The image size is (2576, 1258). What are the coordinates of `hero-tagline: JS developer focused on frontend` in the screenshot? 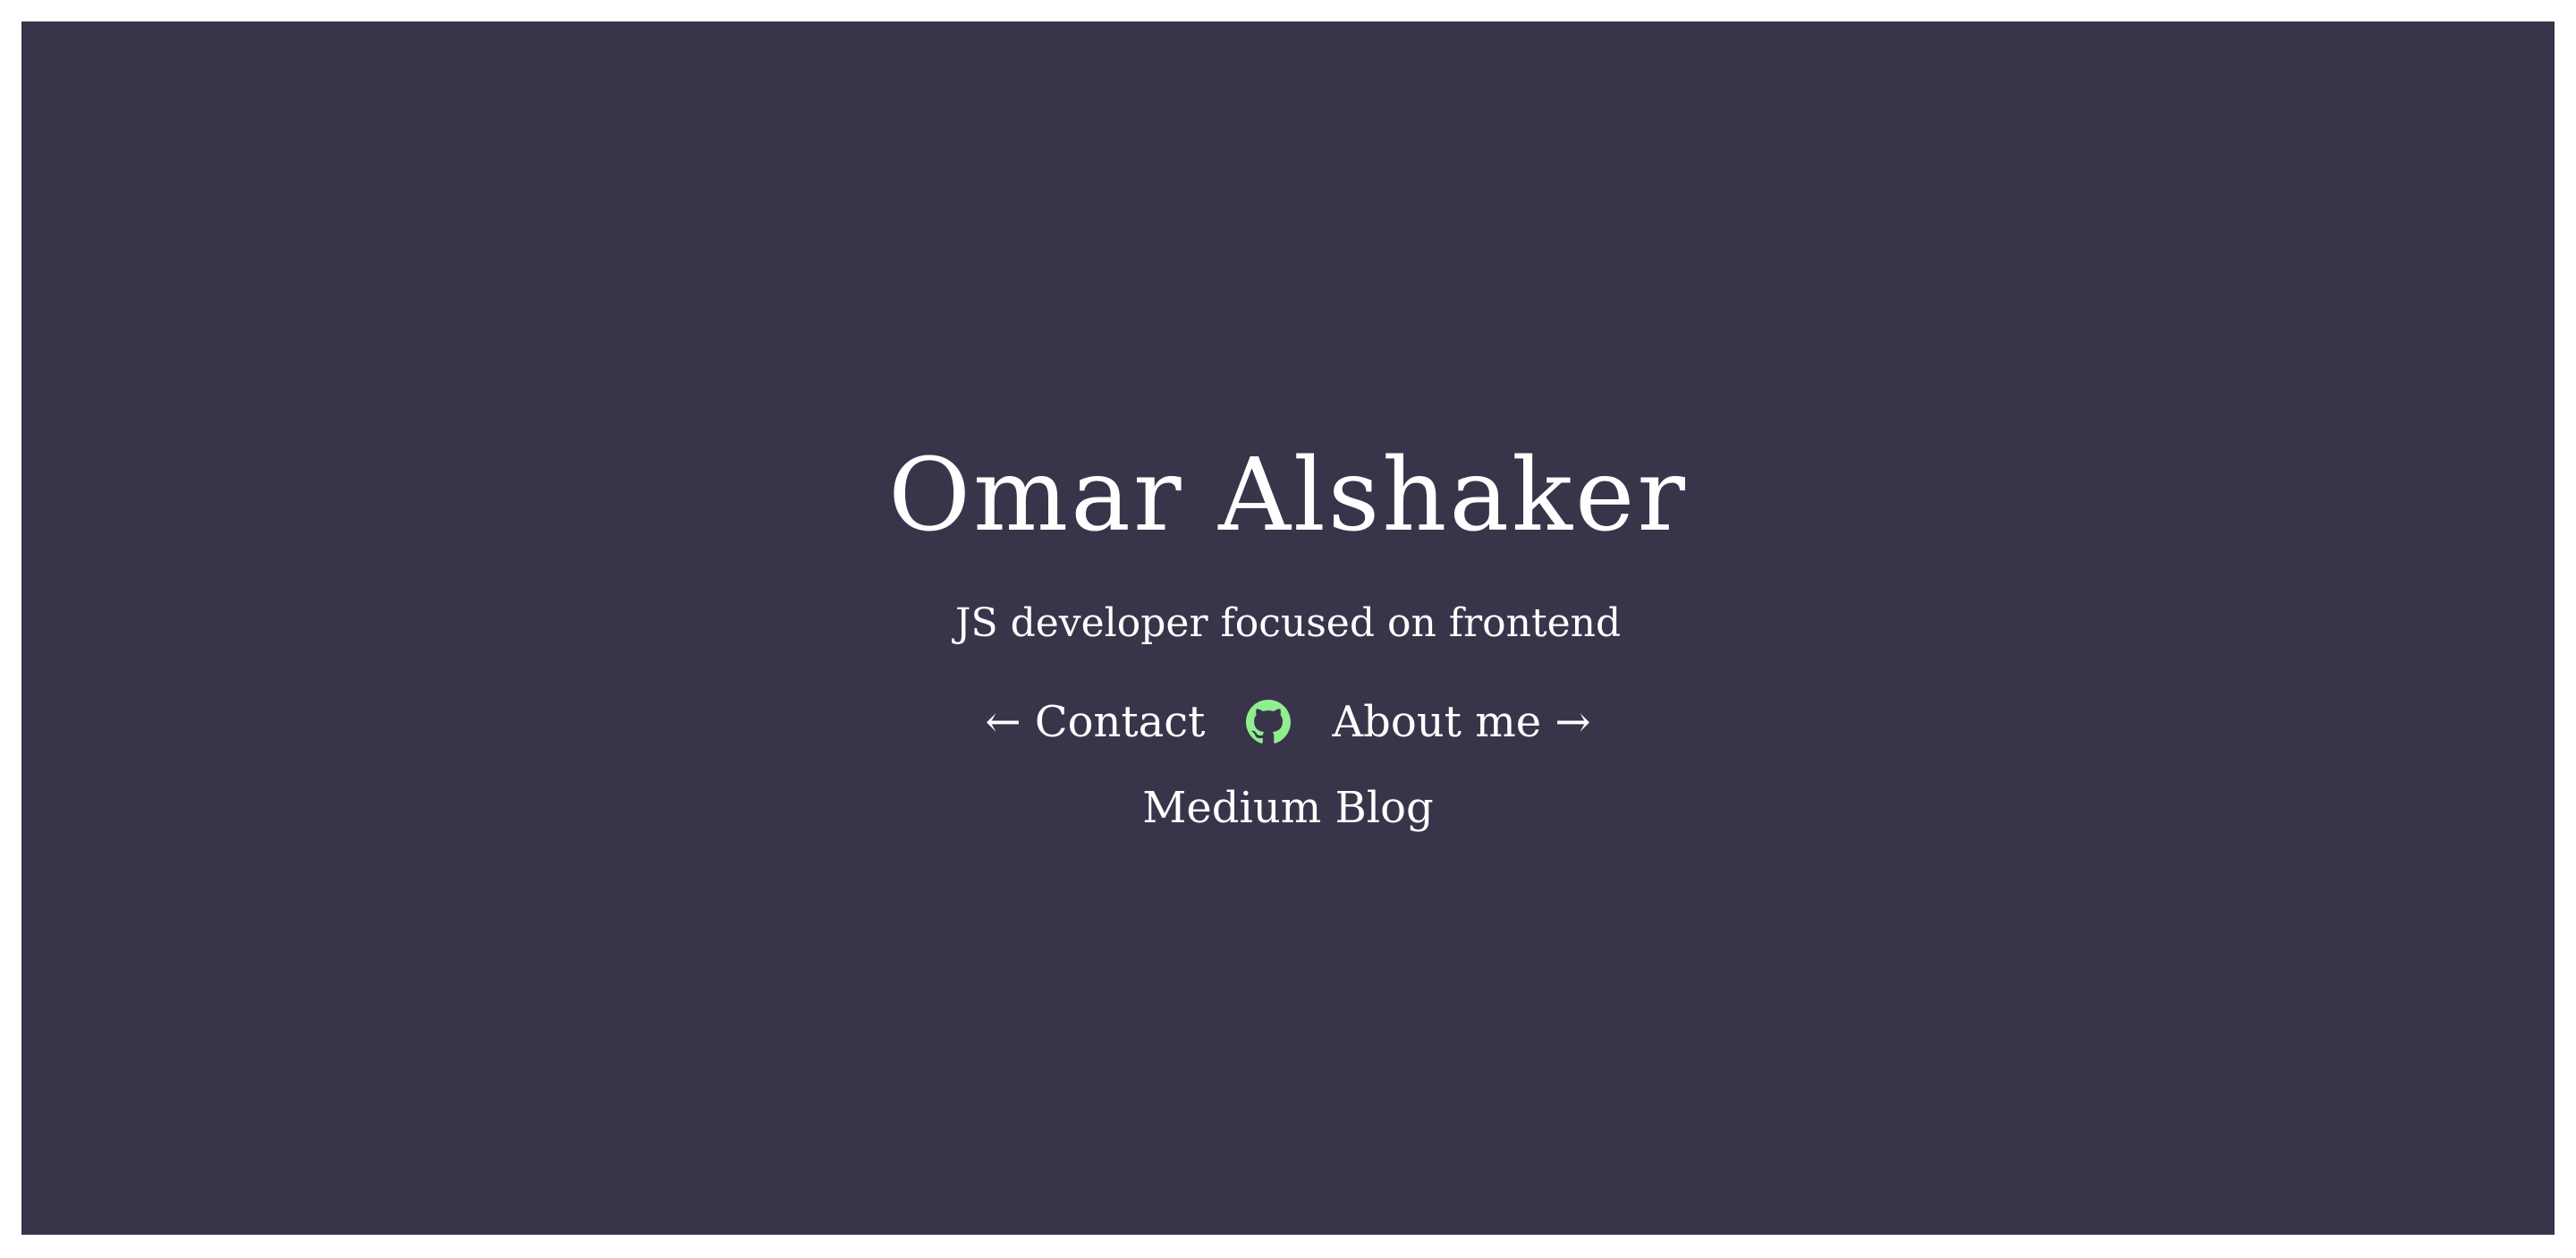 It's located at (1288, 623).